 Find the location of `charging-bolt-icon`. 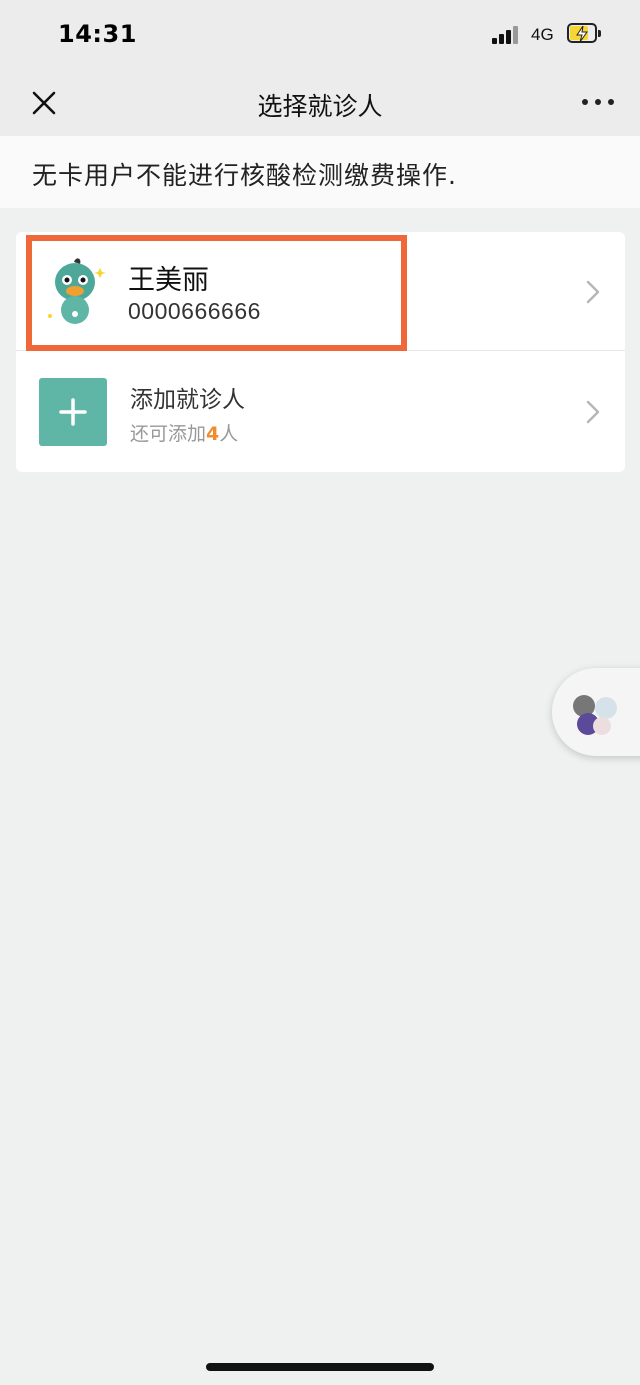

charging-bolt-icon is located at coordinates (582, 34).